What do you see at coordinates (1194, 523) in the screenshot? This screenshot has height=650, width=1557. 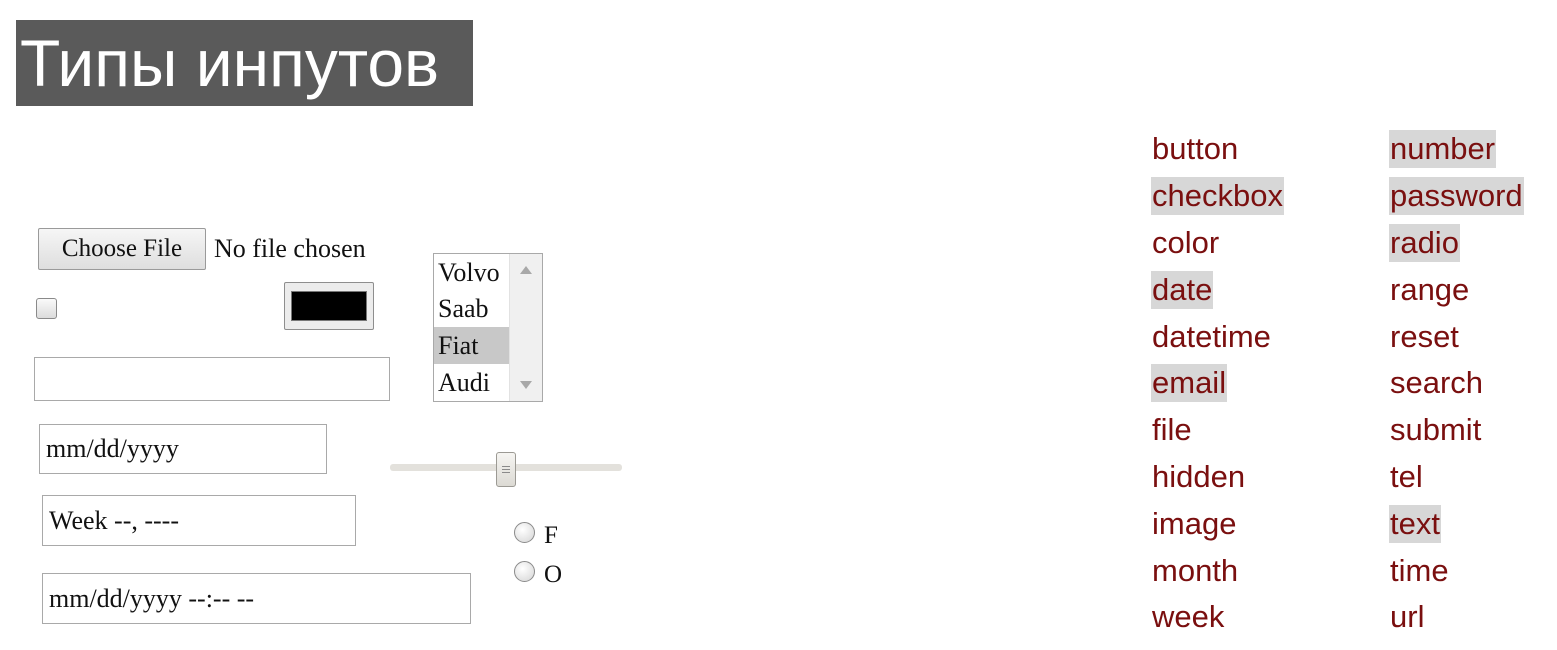 I see `input-type-label: image` at bounding box center [1194, 523].